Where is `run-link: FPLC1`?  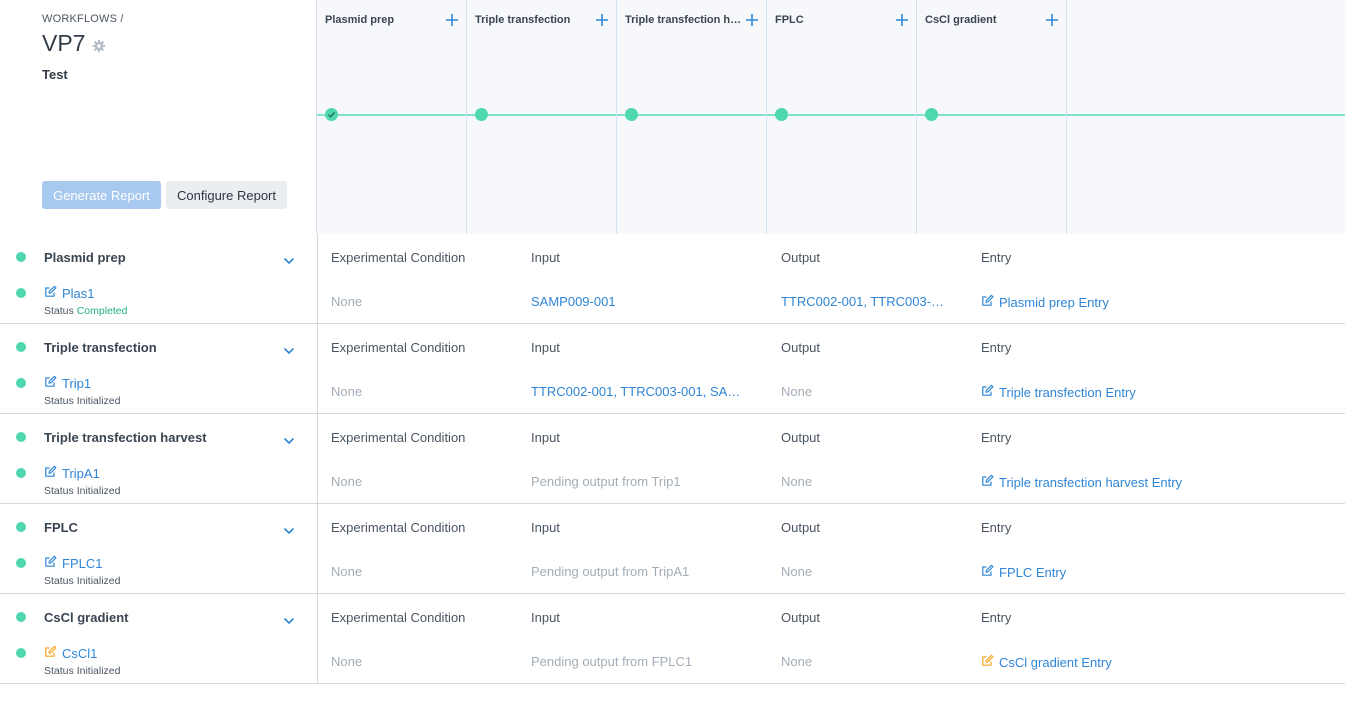 run-link: FPLC1 is located at coordinates (73, 563).